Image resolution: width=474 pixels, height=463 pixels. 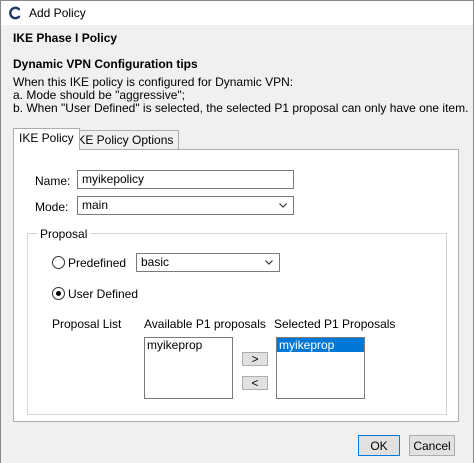 What do you see at coordinates (95, 205) in the screenshot?
I see `mode-select-value: main` at bounding box center [95, 205].